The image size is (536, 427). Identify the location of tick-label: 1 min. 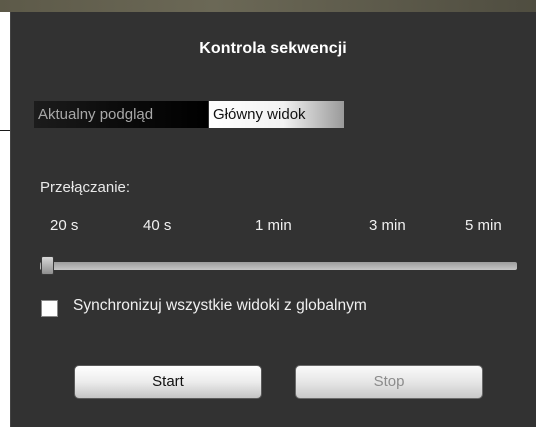
(273, 225).